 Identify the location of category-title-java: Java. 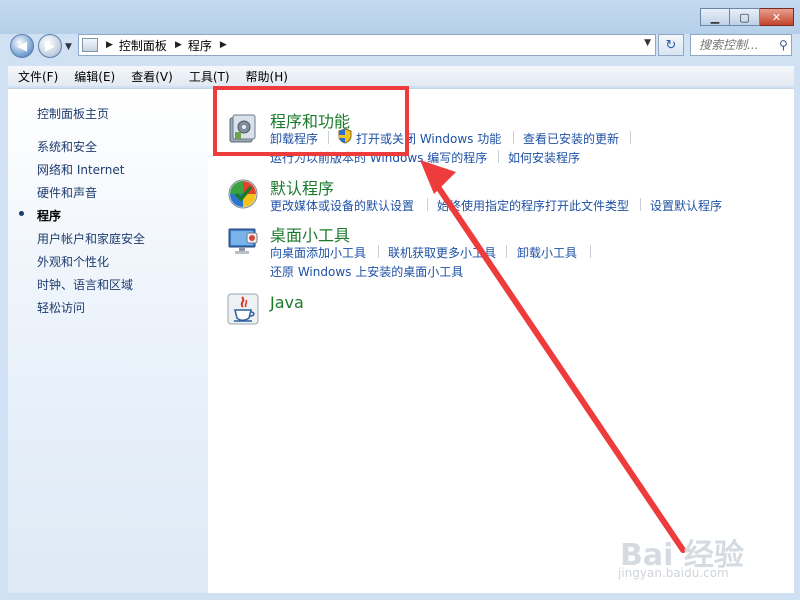
(287, 302).